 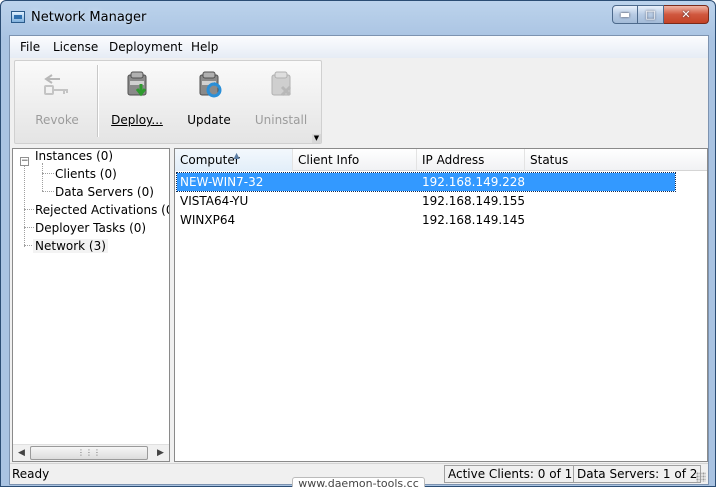 What do you see at coordinates (637, 474) in the screenshot?
I see `data-servers-status: Data Servers: 1 of 2` at bounding box center [637, 474].